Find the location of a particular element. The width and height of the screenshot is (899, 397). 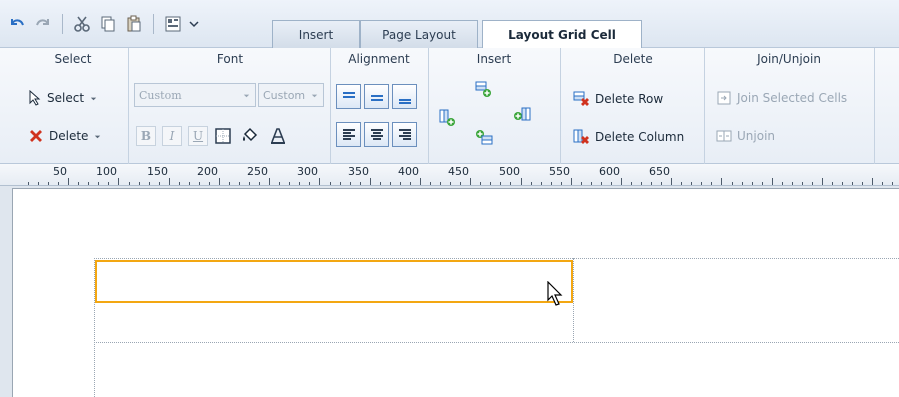

delete-x-icon is located at coordinates (36, 136).